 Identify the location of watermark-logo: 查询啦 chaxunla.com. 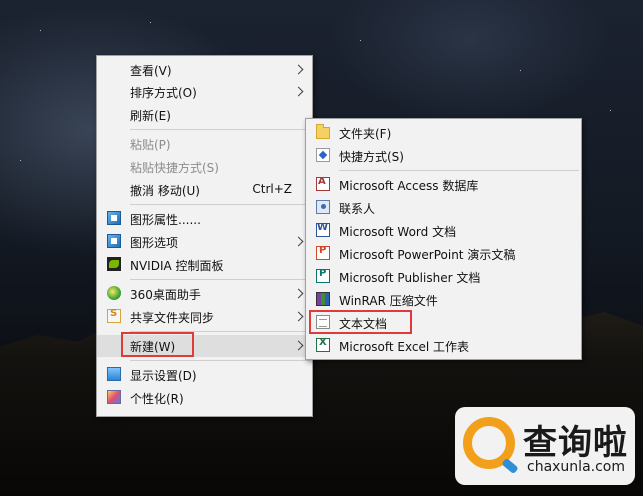
(545, 446).